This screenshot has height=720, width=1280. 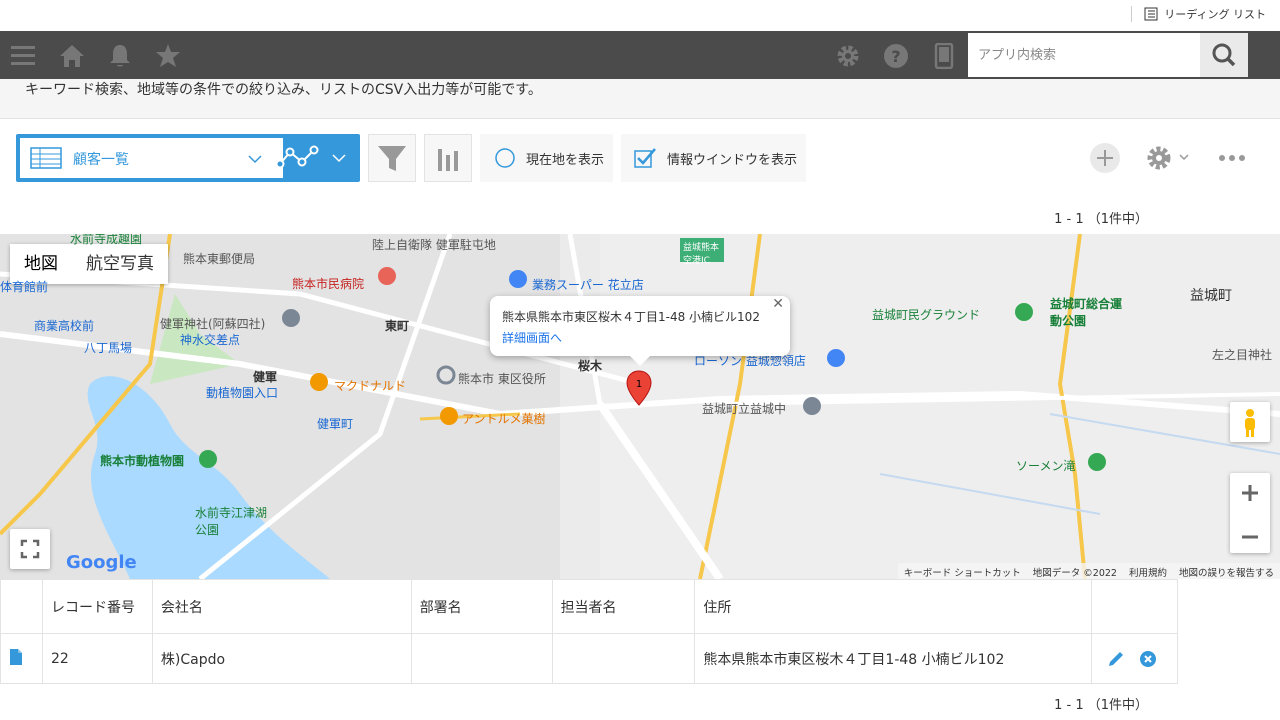 I want to click on checkbox-checked-icon, so click(x=645, y=158).